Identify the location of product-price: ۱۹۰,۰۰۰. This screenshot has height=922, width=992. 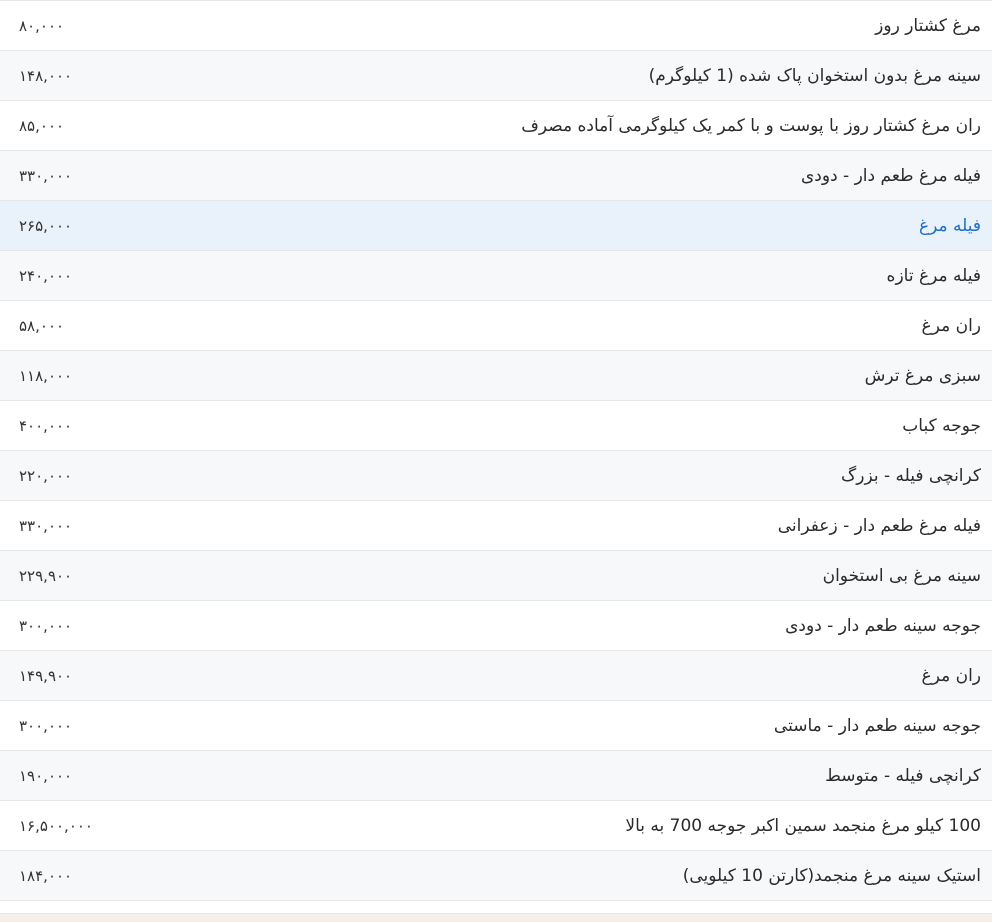
(46, 775).